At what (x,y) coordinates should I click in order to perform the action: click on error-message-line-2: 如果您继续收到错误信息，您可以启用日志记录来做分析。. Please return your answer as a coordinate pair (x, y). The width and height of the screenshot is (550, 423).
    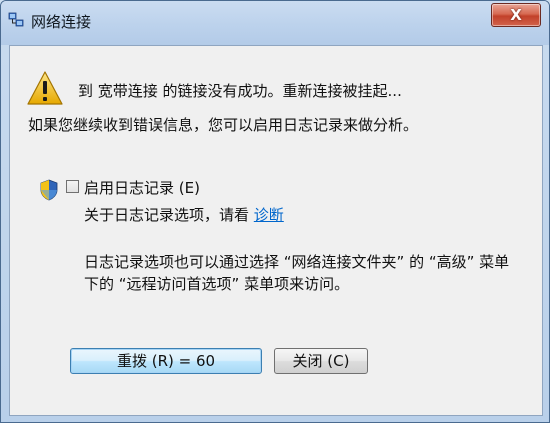
    Looking at the image, I should click on (223, 125).